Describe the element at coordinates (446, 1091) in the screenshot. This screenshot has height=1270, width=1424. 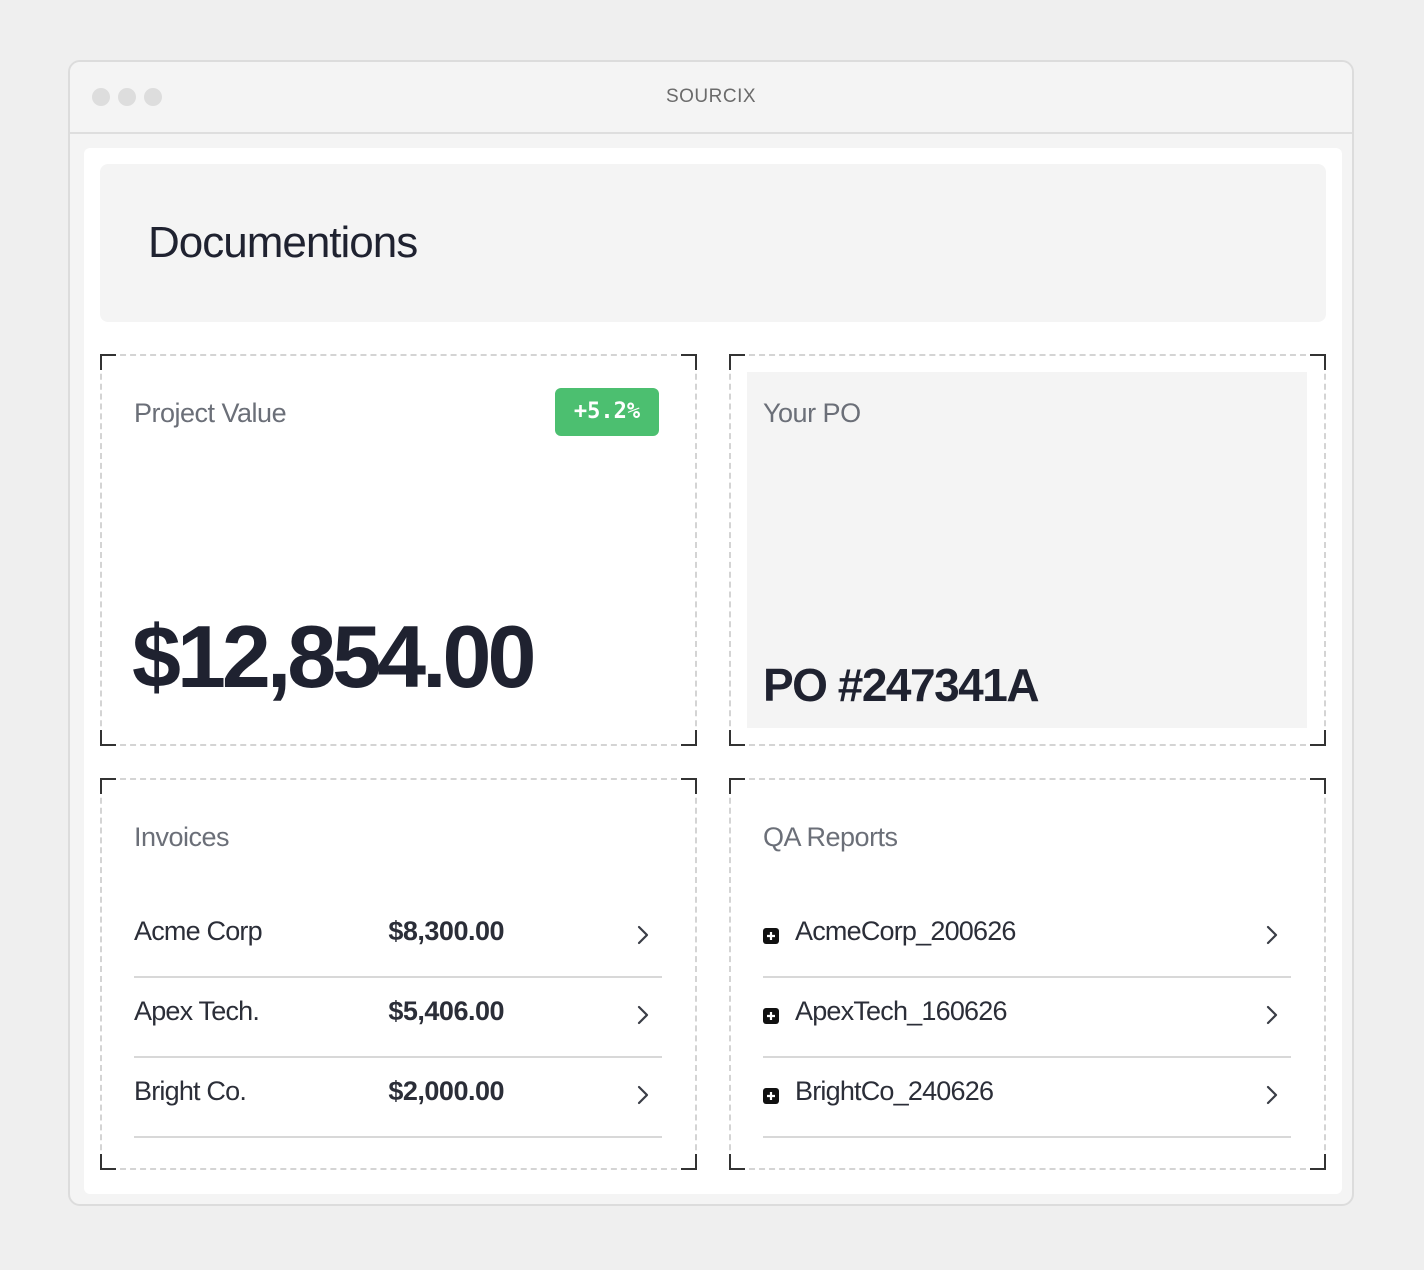
I see `invoice-amount: $2,000.00` at that location.